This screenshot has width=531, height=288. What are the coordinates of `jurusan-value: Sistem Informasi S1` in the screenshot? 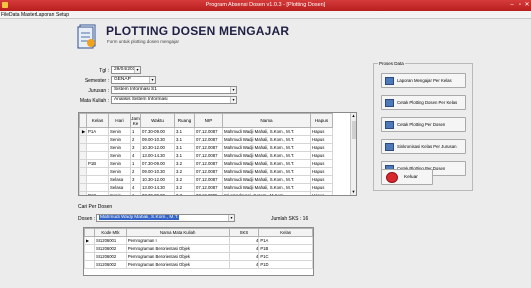 It's located at (135, 89).